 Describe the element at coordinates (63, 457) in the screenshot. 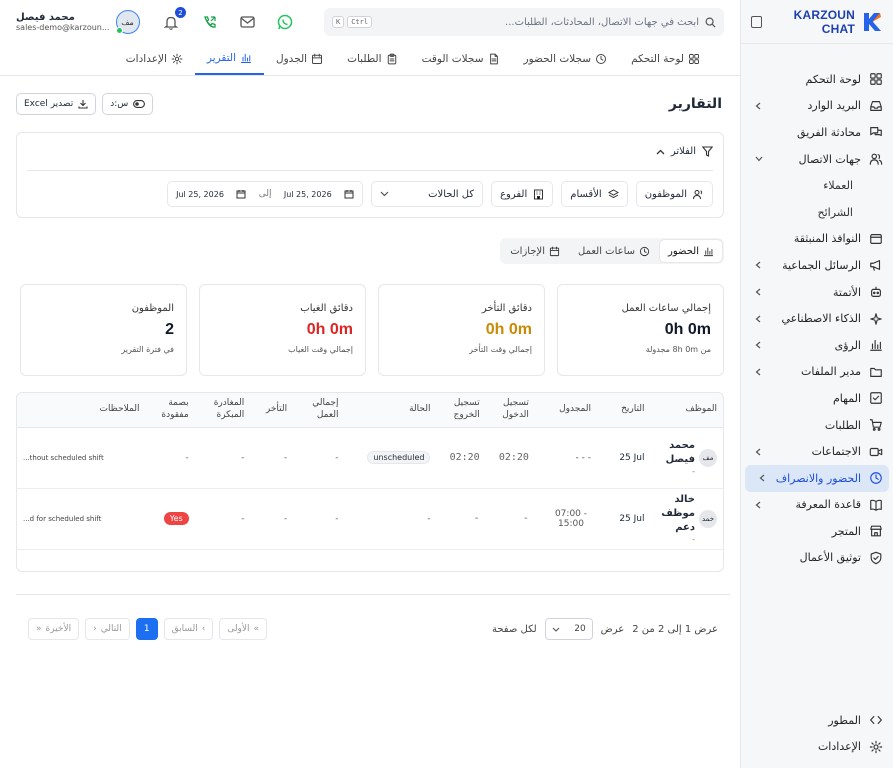

I see `notes-text: ...thout scheduled shift` at that location.